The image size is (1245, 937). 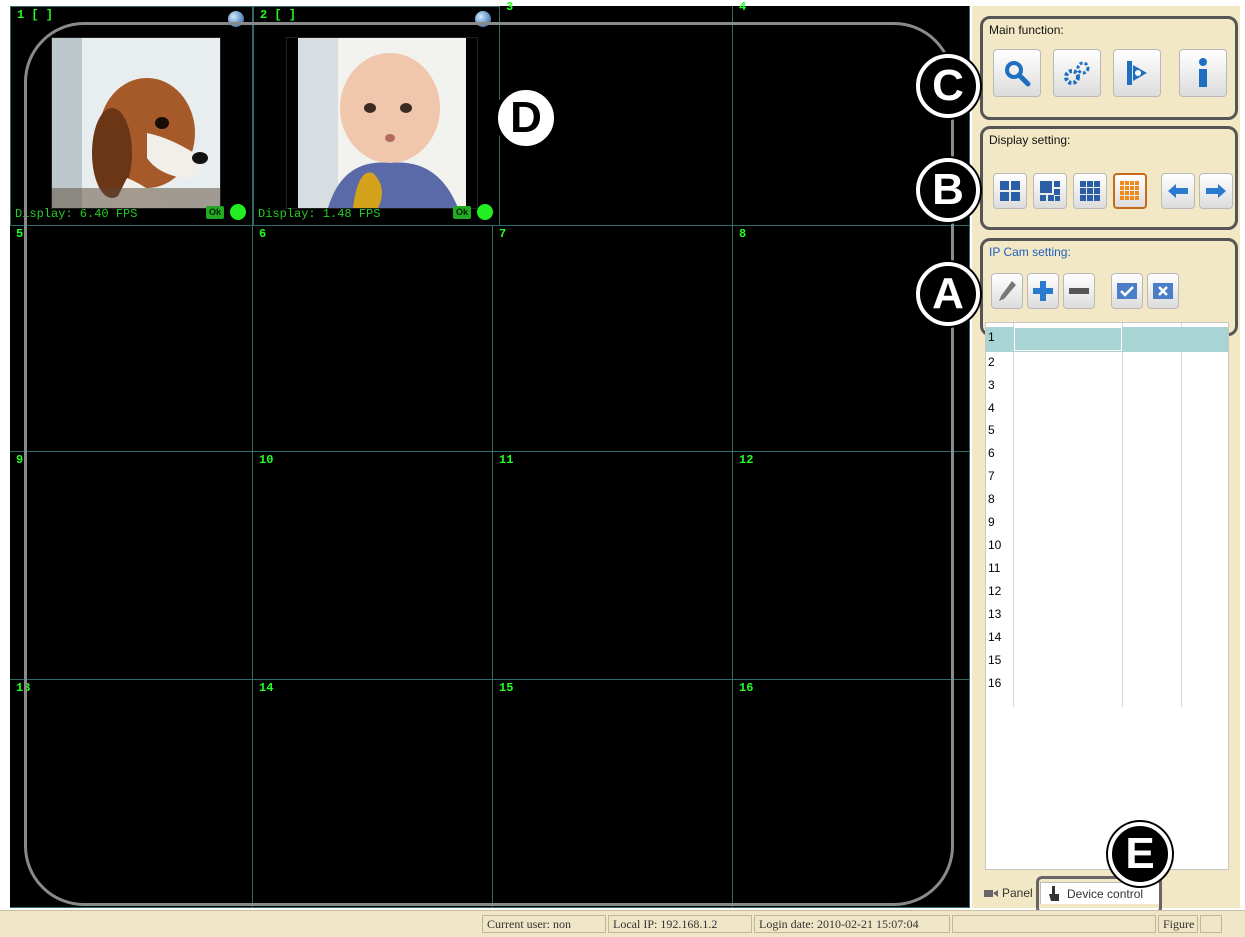 What do you see at coordinates (1107, 454) in the screenshot?
I see `list-row: 6` at bounding box center [1107, 454].